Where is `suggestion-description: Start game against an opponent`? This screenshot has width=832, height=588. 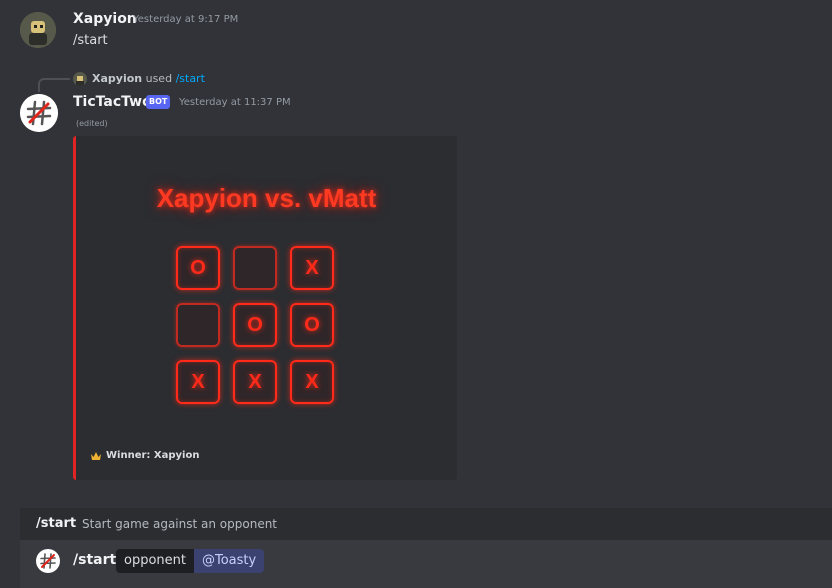
suggestion-description: Start game against an opponent is located at coordinates (180, 524).